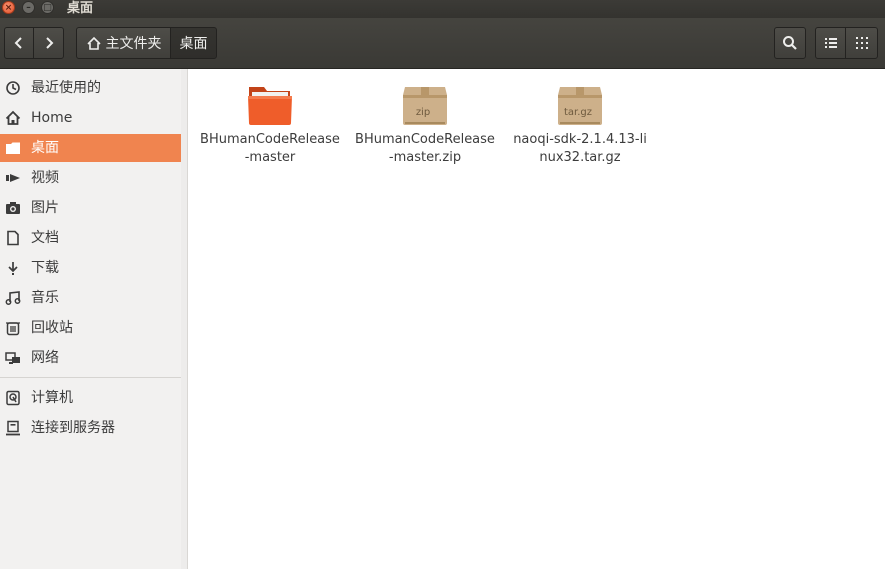 This screenshot has height=569, width=885. Describe the element at coordinates (52, 398) in the screenshot. I see `sidebar-item-label: 计算机` at that location.